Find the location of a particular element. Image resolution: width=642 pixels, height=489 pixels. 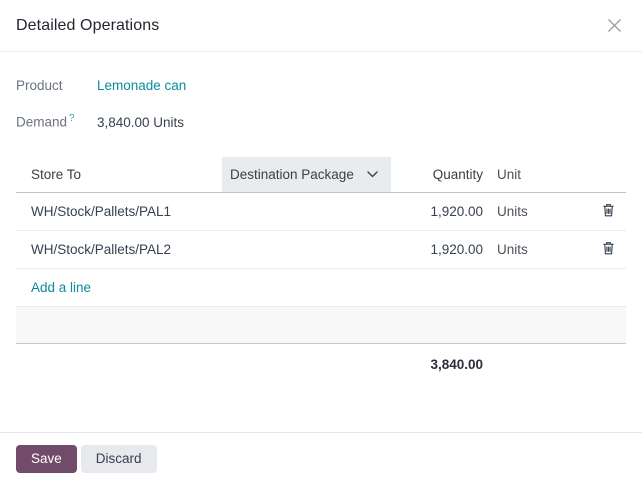

table-row: WH/Stock/Pallets/PAL1 1,920.00 Units is located at coordinates (321, 212).